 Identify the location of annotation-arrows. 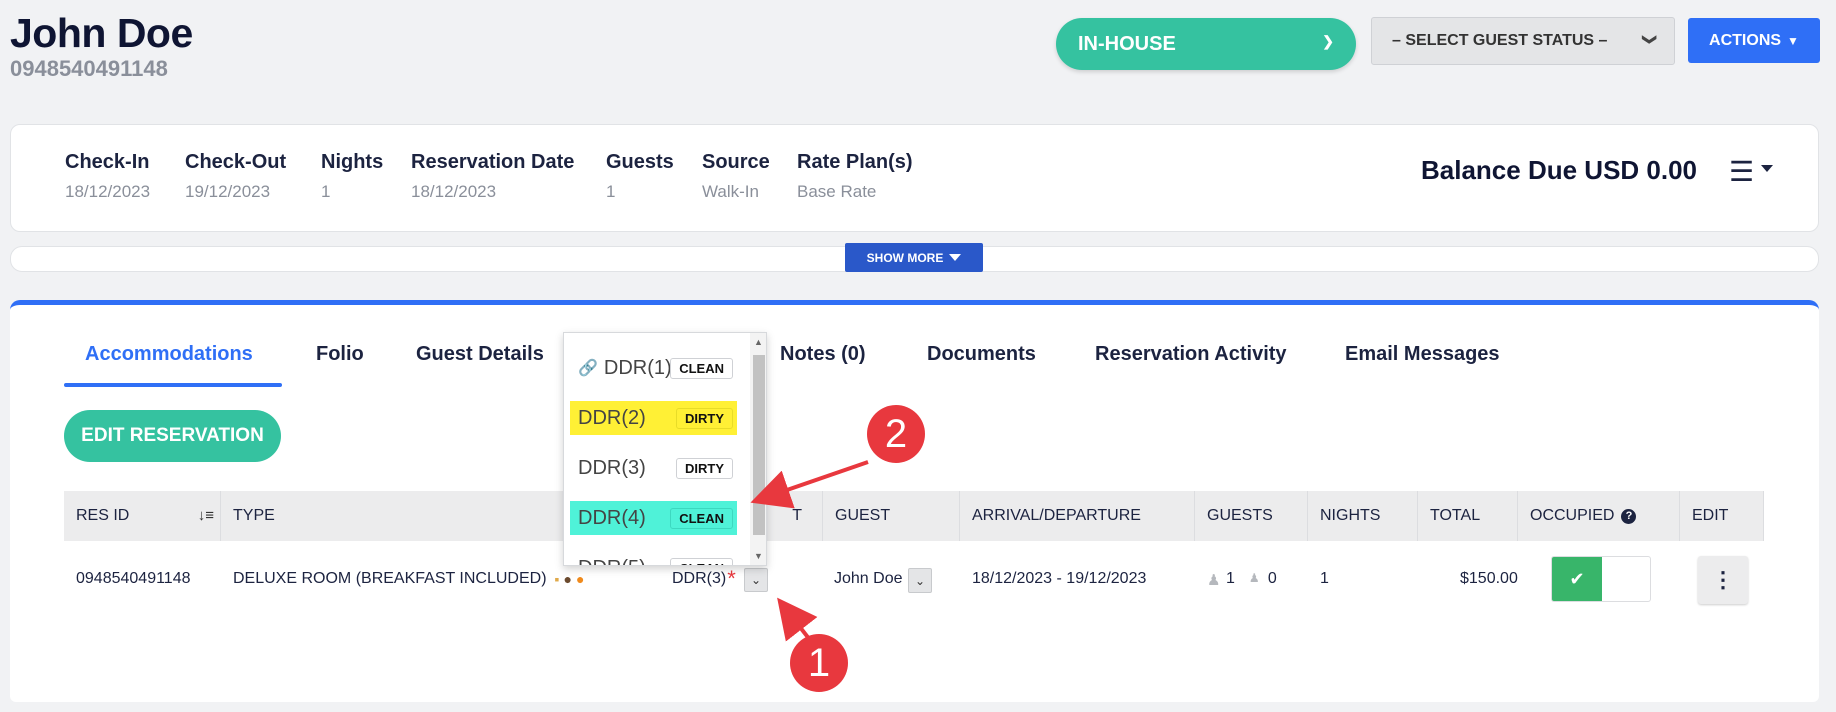
(809, 551).